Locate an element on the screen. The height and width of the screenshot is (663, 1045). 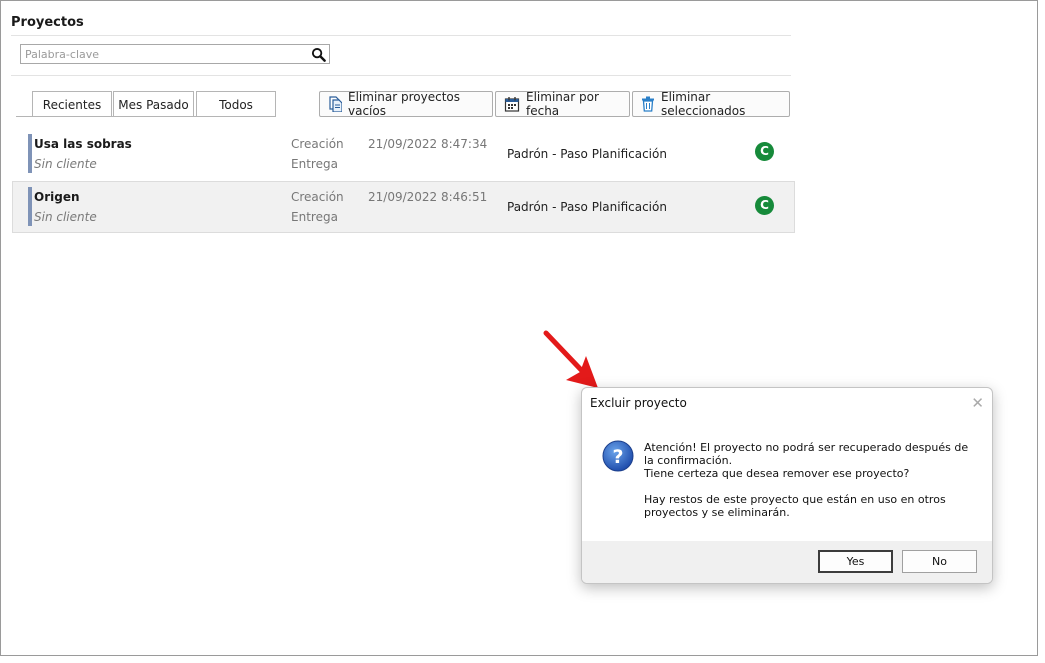
tab-recientes: Recientes is located at coordinates (72, 104).